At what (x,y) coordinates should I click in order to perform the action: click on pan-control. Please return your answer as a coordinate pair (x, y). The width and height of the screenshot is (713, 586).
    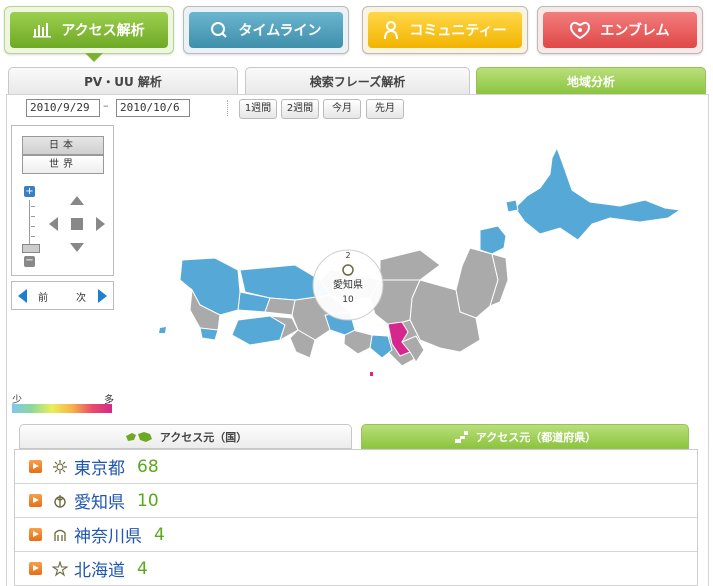
    Looking at the image, I should click on (77, 224).